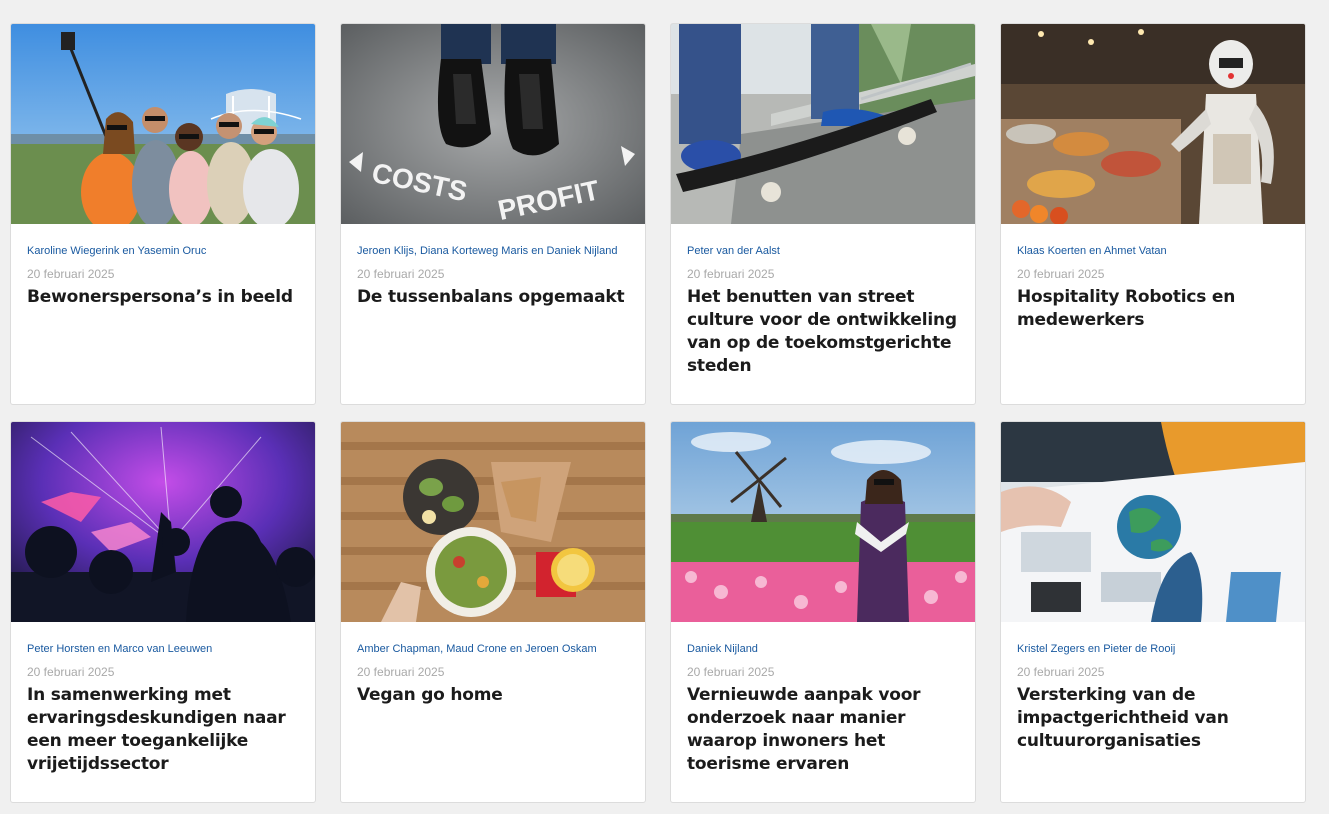 This screenshot has width=1329, height=814. I want to click on vegan-food-image, so click(493, 522).